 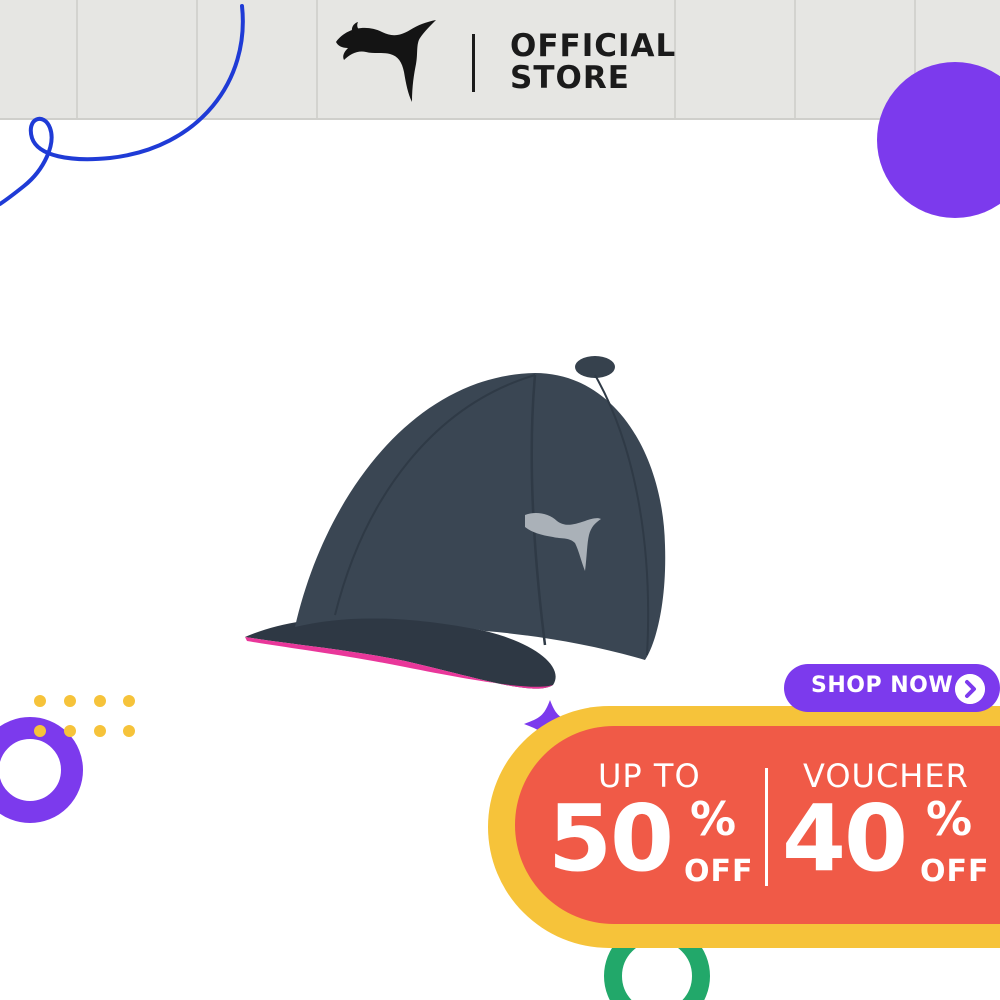 What do you see at coordinates (955, 871) in the screenshot?
I see `voucher-off-label: OFF` at bounding box center [955, 871].